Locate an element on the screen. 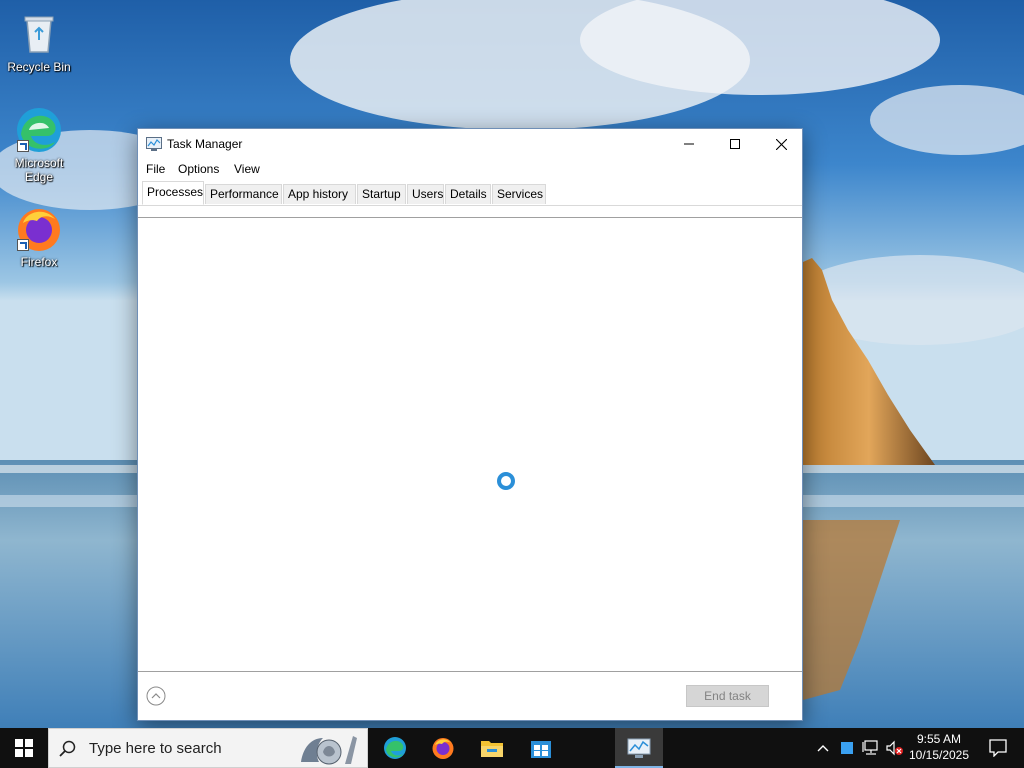 This screenshot has width=1024, height=768. taskbar-store-button is located at coordinates (541, 748).